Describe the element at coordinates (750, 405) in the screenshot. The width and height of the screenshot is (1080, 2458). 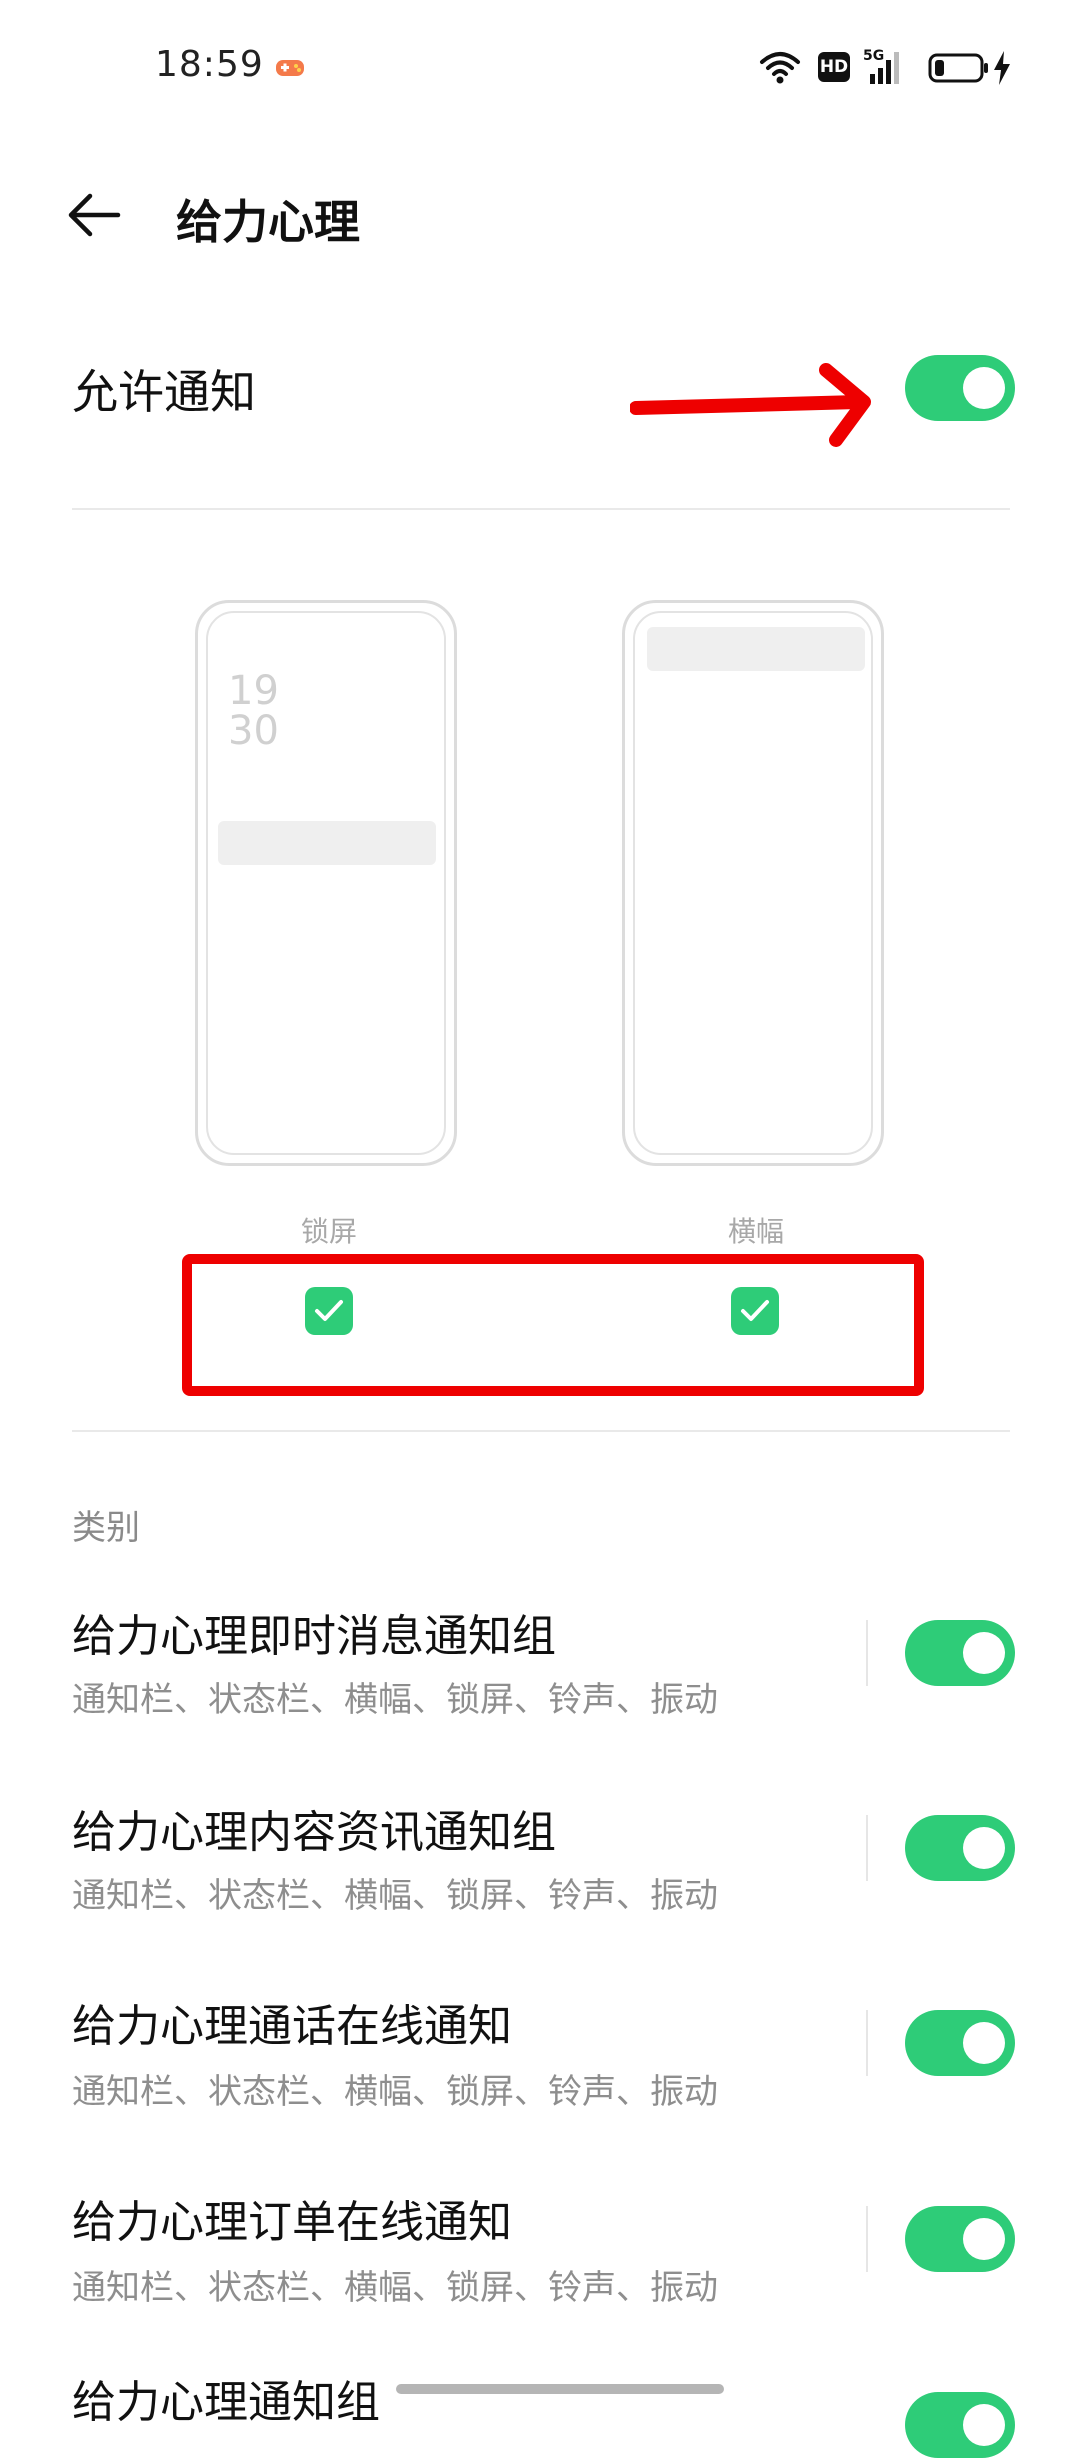
I see `red-arrow-annotation` at that location.